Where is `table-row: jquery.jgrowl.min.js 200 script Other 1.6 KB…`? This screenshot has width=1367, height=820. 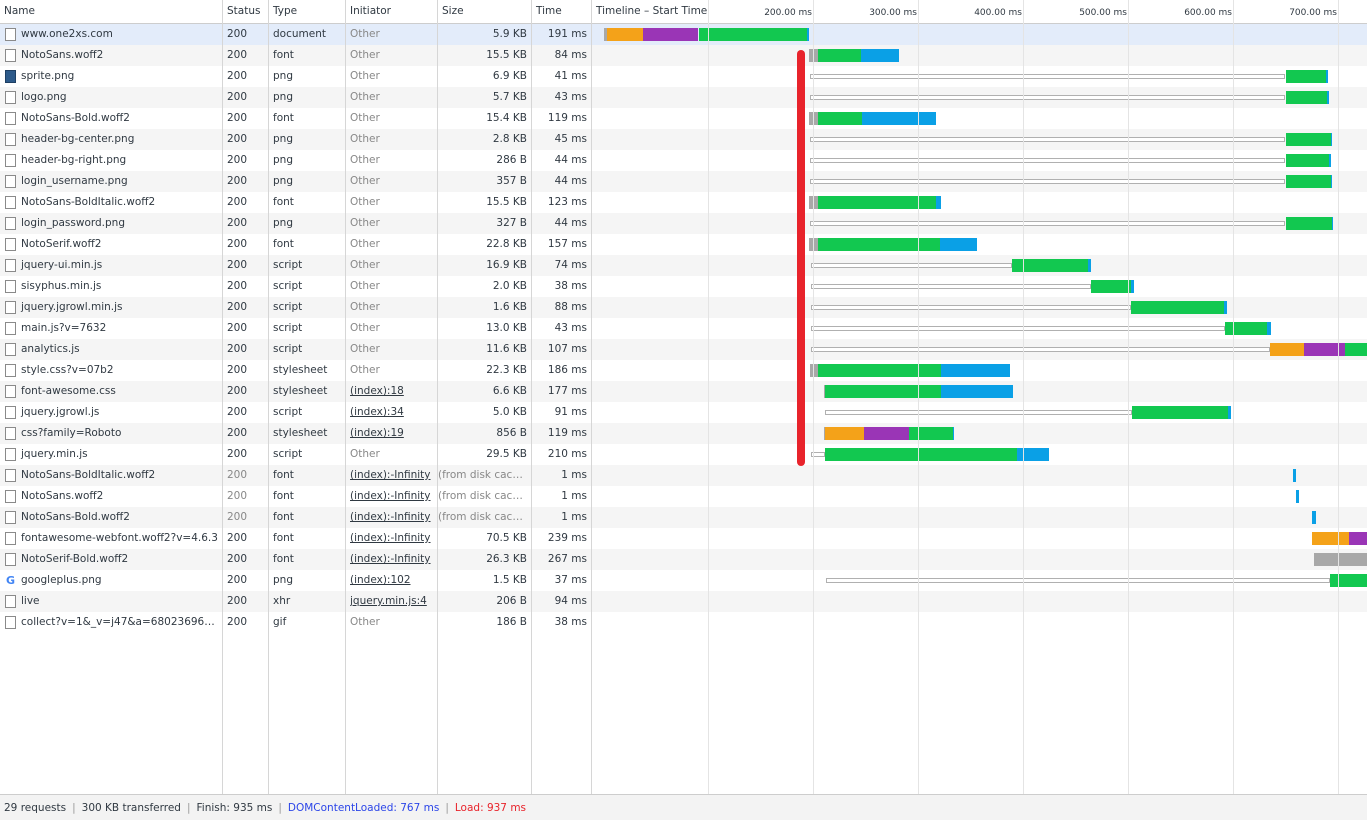 table-row: jquery.jgrowl.min.js 200 script Other 1.6 KB… is located at coordinates (683, 307).